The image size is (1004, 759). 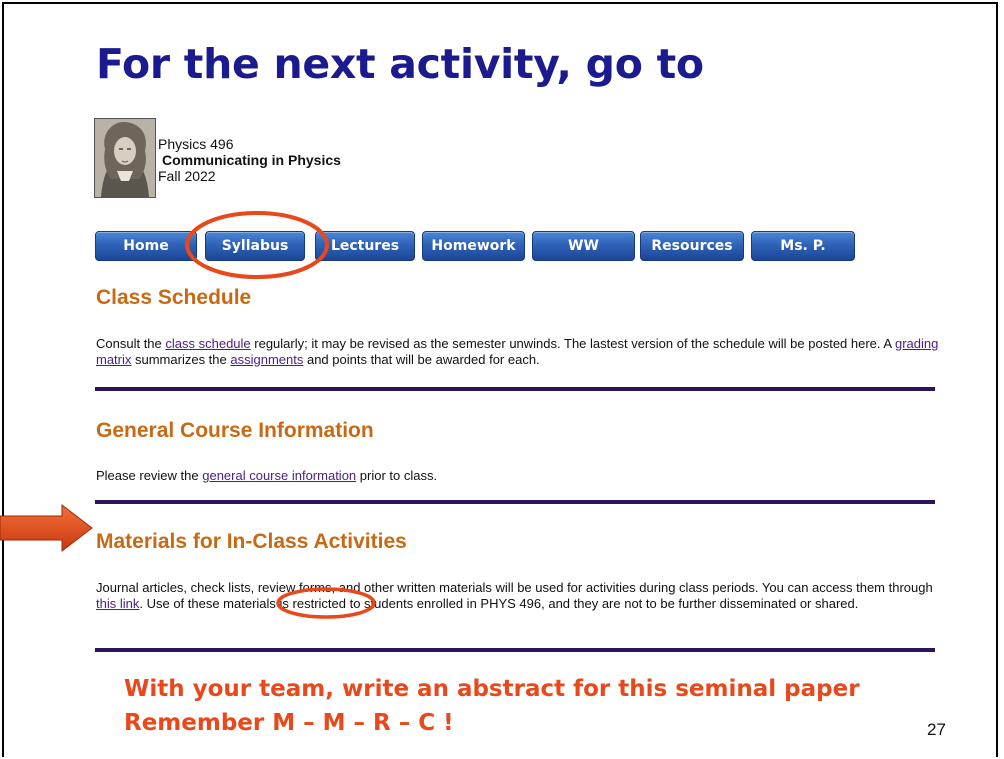 I want to click on slide-title: For the next activity, go to, so click(x=400, y=64).